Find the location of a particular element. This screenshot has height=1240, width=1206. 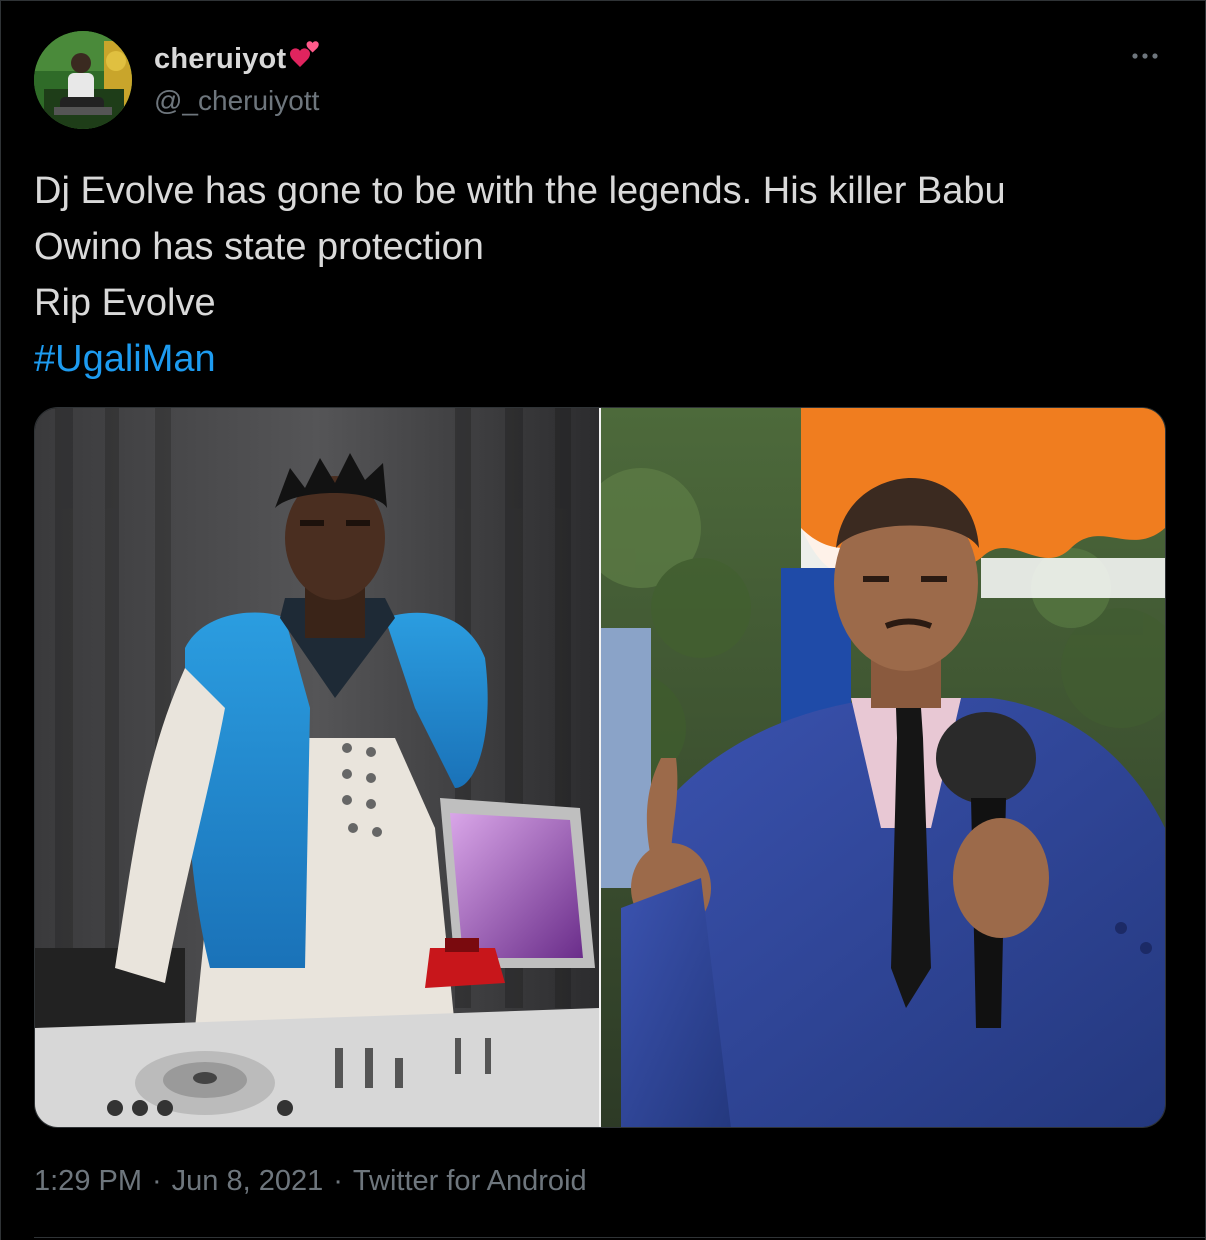

avatar is located at coordinates (83, 80).